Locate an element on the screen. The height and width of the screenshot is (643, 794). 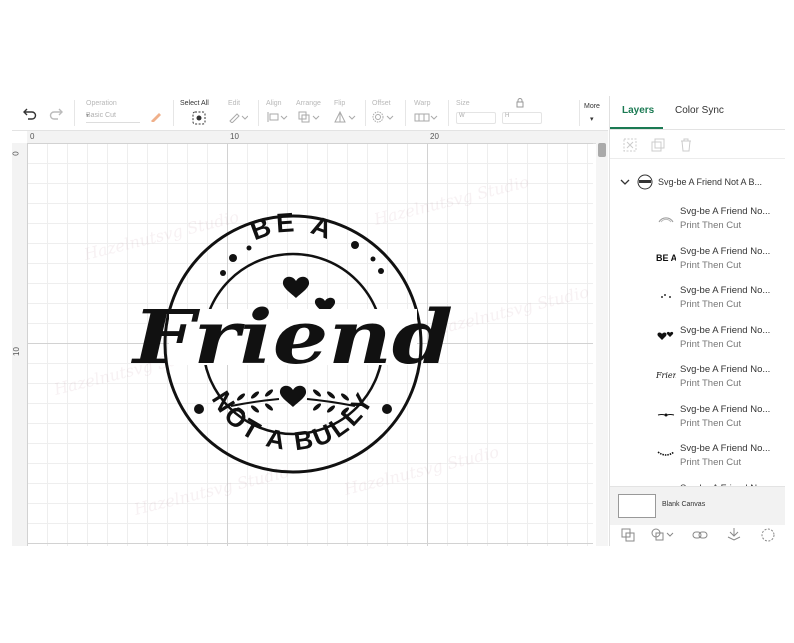
layer-row: BE A Svg-be A Friend No... Print Then Cut is located at coordinates (697, 260).